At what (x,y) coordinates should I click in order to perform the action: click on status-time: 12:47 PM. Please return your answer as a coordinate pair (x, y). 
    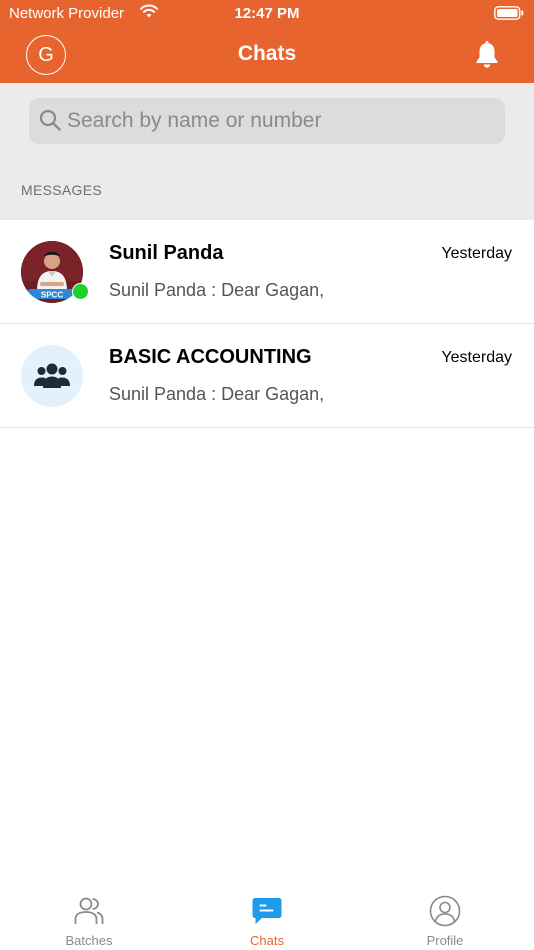
    Looking at the image, I should click on (267, 13).